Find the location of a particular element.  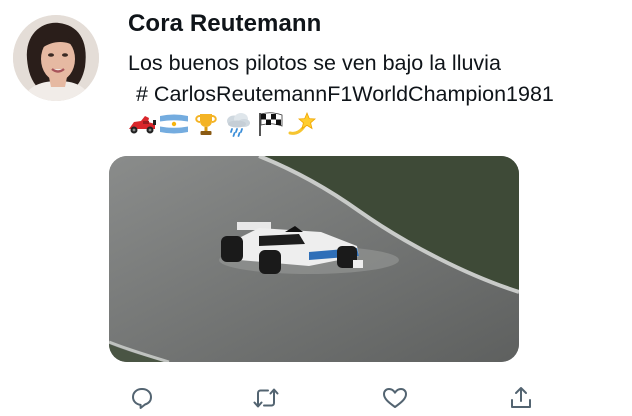

retweet-icon is located at coordinates (266, 398).